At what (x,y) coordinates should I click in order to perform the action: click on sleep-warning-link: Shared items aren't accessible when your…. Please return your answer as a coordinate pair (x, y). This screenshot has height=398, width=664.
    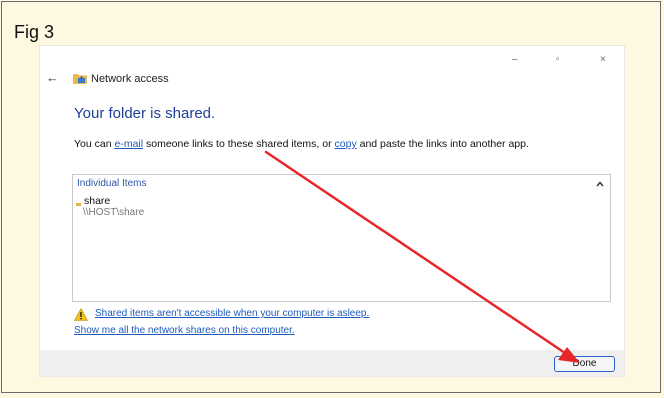
    Looking at the image, I should click on (232, 313).